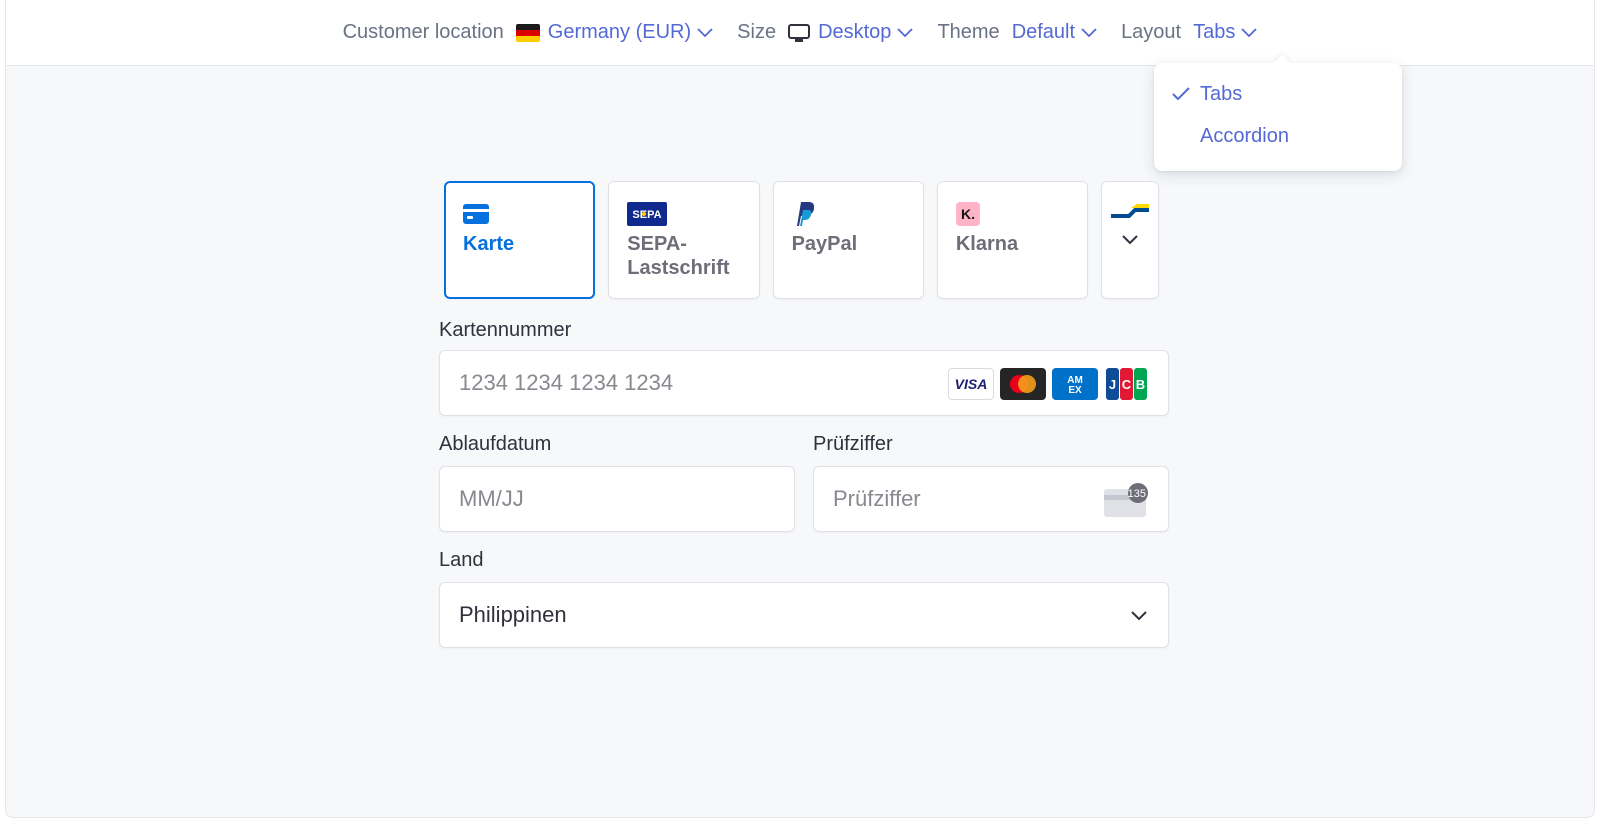 Image resolution: width=1600 pixels, height=823 pixels. I want to click on cvc-label: Prüfziffer, so click(853, 444).